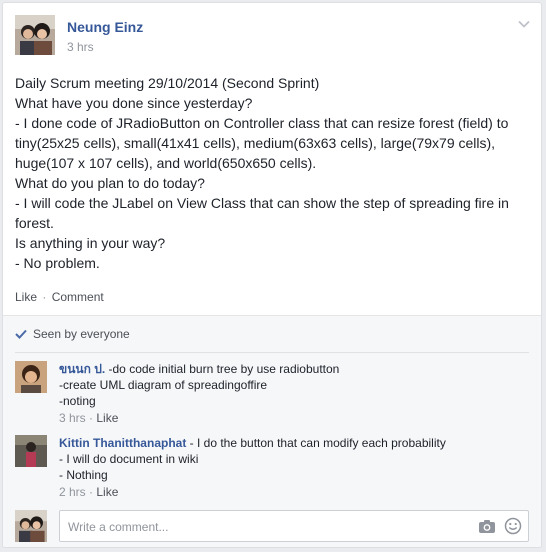 This screenshot has width=546, height=552. Describe the element at coordinates (83, 475) in the screenshot. I see `comment-line: - Nothing` at that location.